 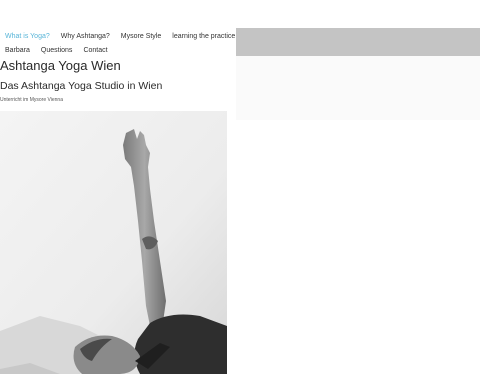 I want to click on site-title: Ashtanga Yoga Wien, so click(x=60, y=65).